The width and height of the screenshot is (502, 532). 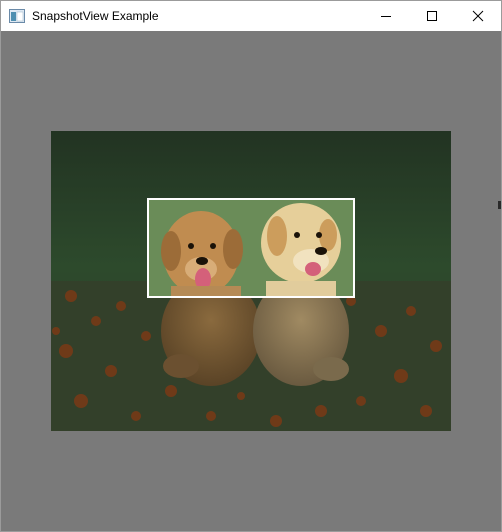 What do you see at coordinates (251, 16) in the screenshot?
I see `title-bar: SnapshotView Example` at bounding box center [251, 16].